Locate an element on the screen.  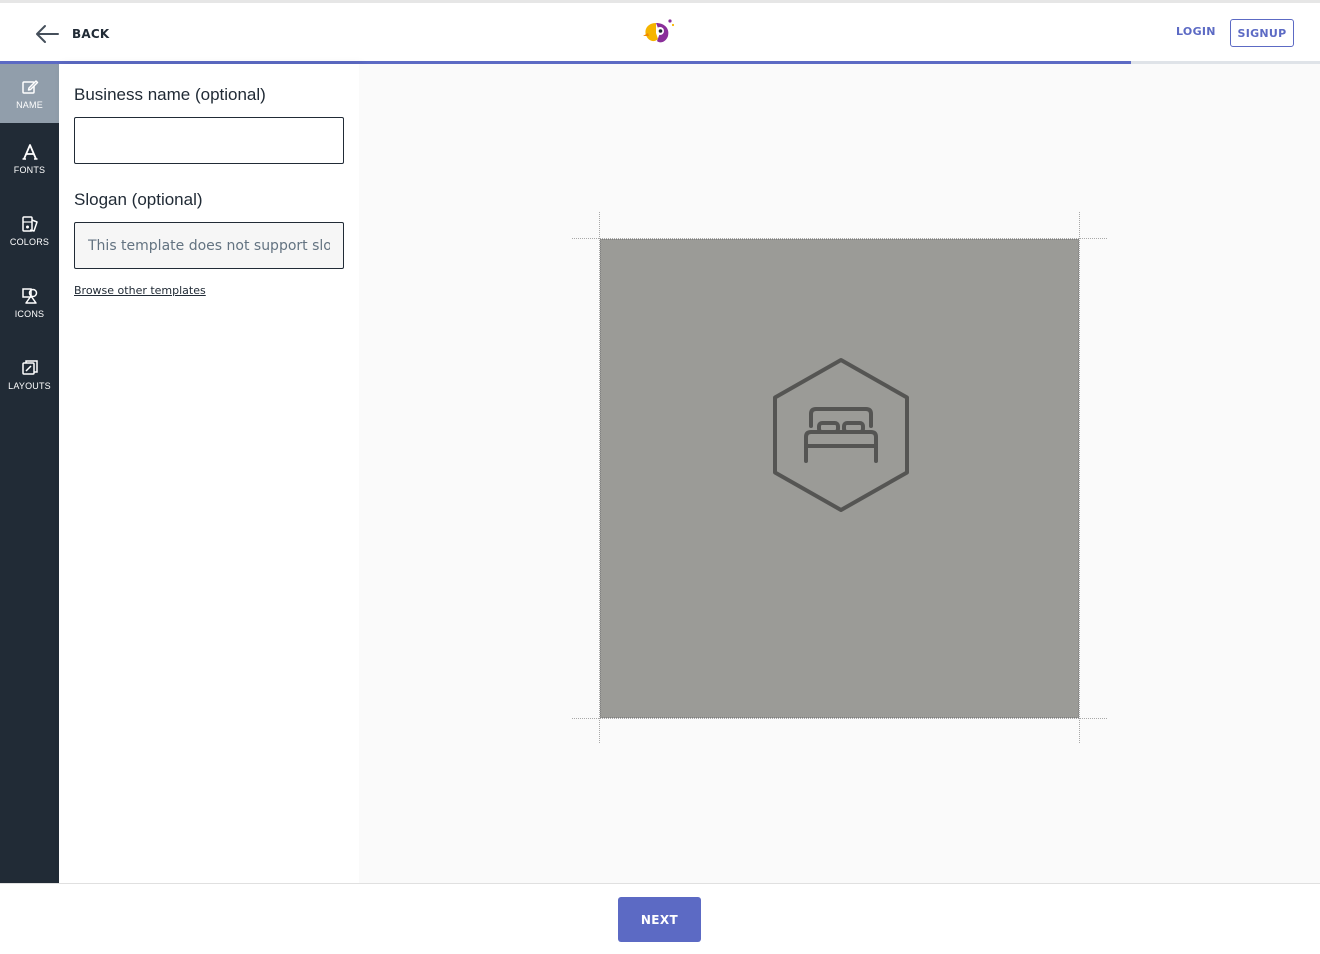
sidebar-item-name: NAME is located at coordinates (29, 93).